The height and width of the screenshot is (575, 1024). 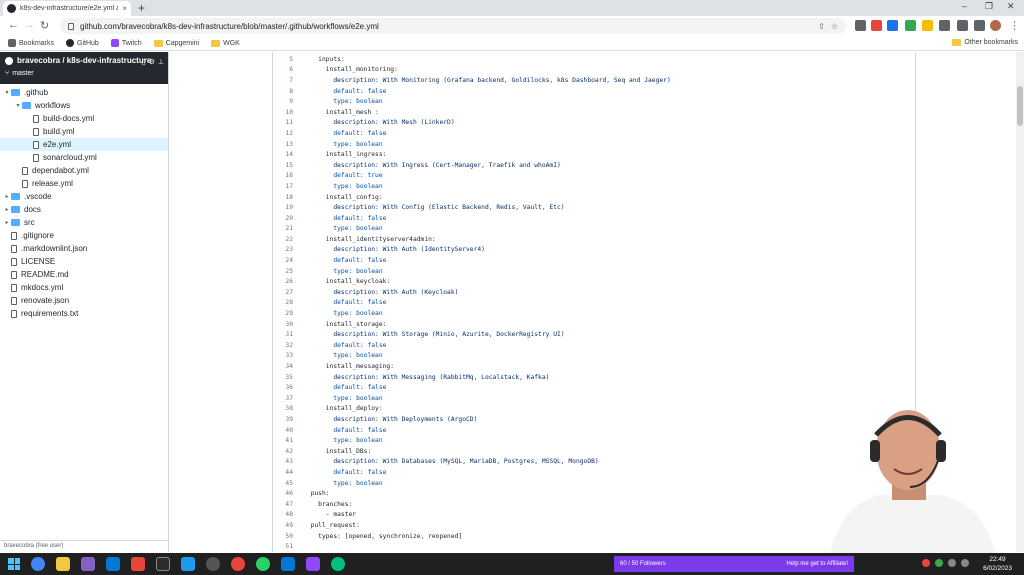 What do you see at coordinates (288, 313) in the screenshot?
I see `line-number: 29` at bounding box center [288, 313].